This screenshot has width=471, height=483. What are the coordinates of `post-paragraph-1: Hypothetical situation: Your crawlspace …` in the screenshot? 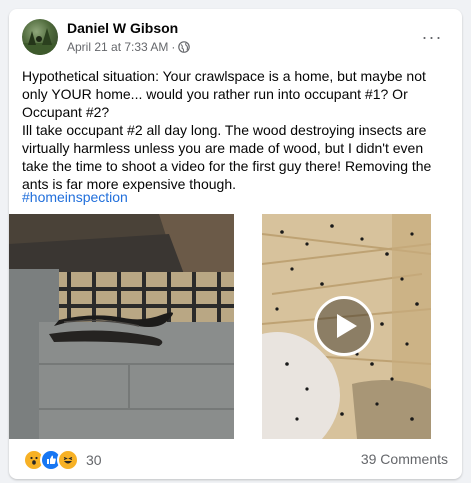 It's located at (224, 94).